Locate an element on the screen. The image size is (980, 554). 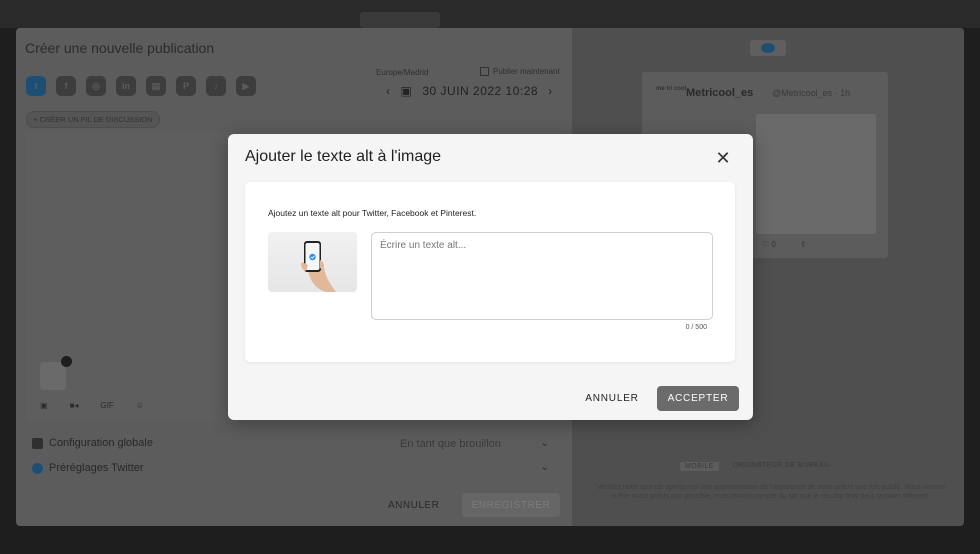
gif-icon: GIF is located at coordinates (106, 405).